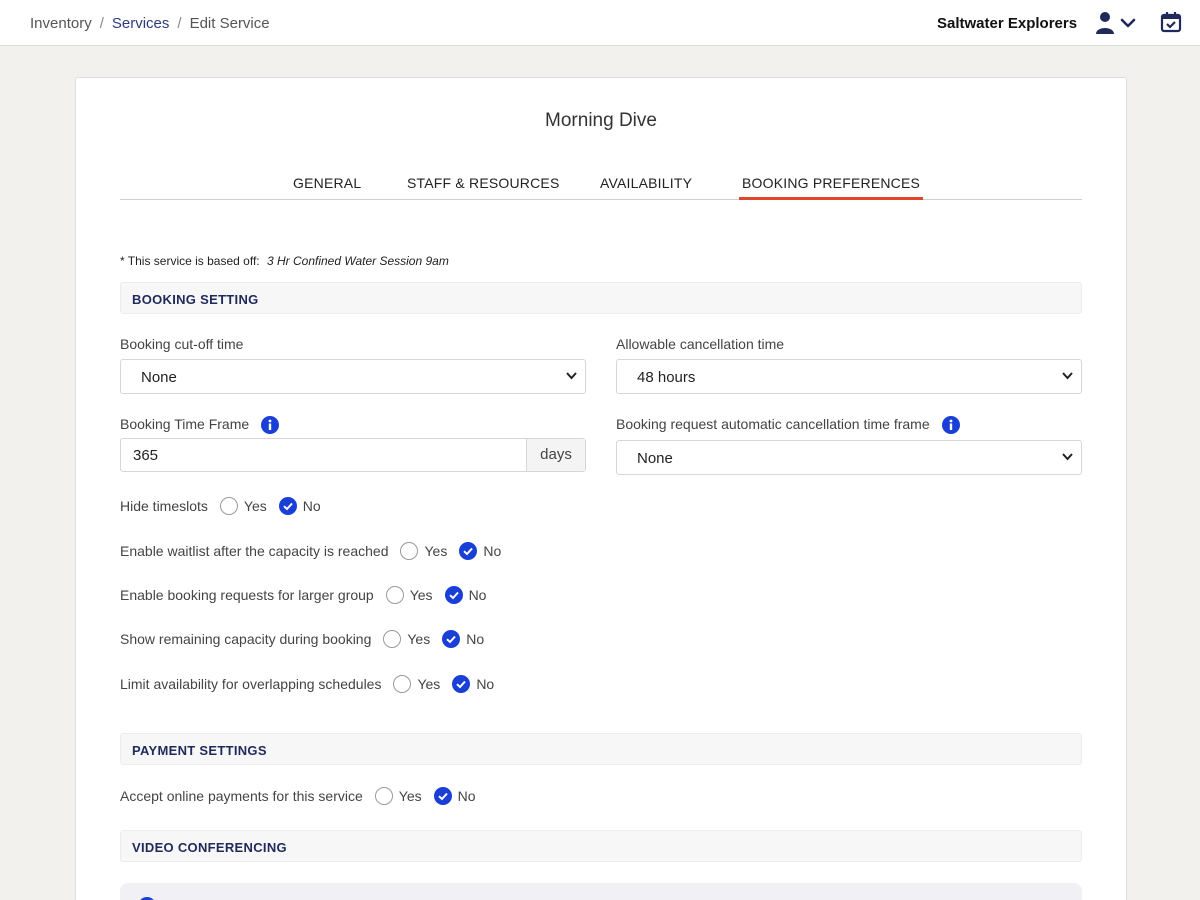 The width and height of the screenshot is (1200, 900). Describe the element at coordinates (666, 377) in the screenshot. I see `cancellation-value: 48 hours` at that location.